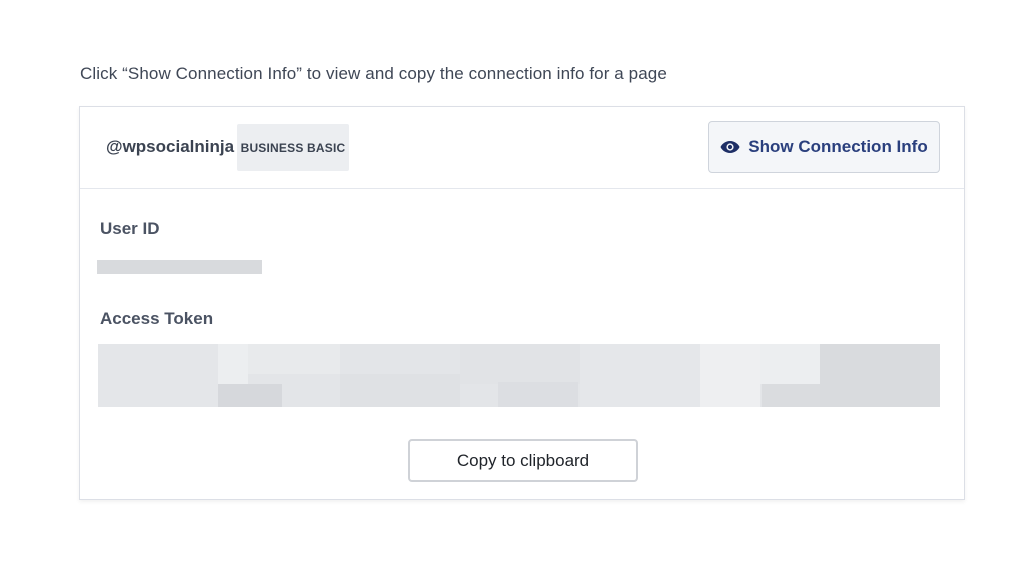  I want to click on access-token-value-redacted, so click(519, 375).